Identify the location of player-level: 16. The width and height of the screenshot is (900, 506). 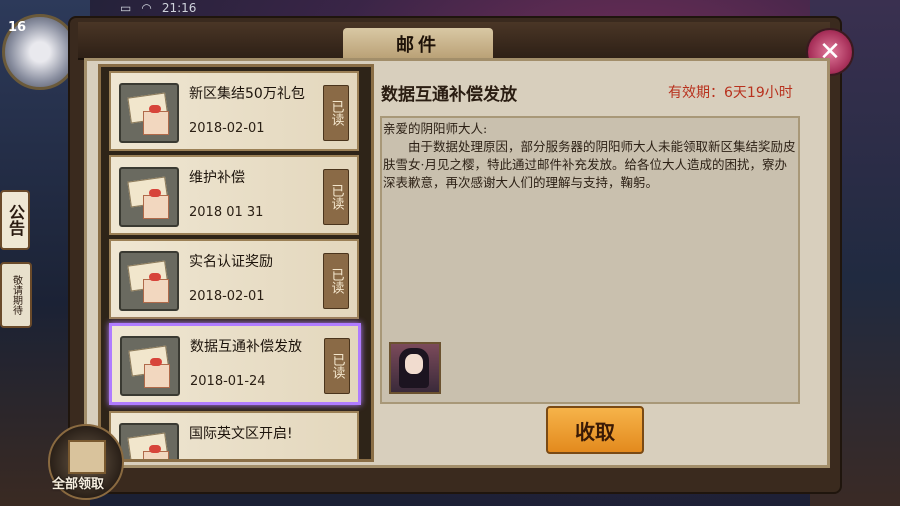
(17, 27).